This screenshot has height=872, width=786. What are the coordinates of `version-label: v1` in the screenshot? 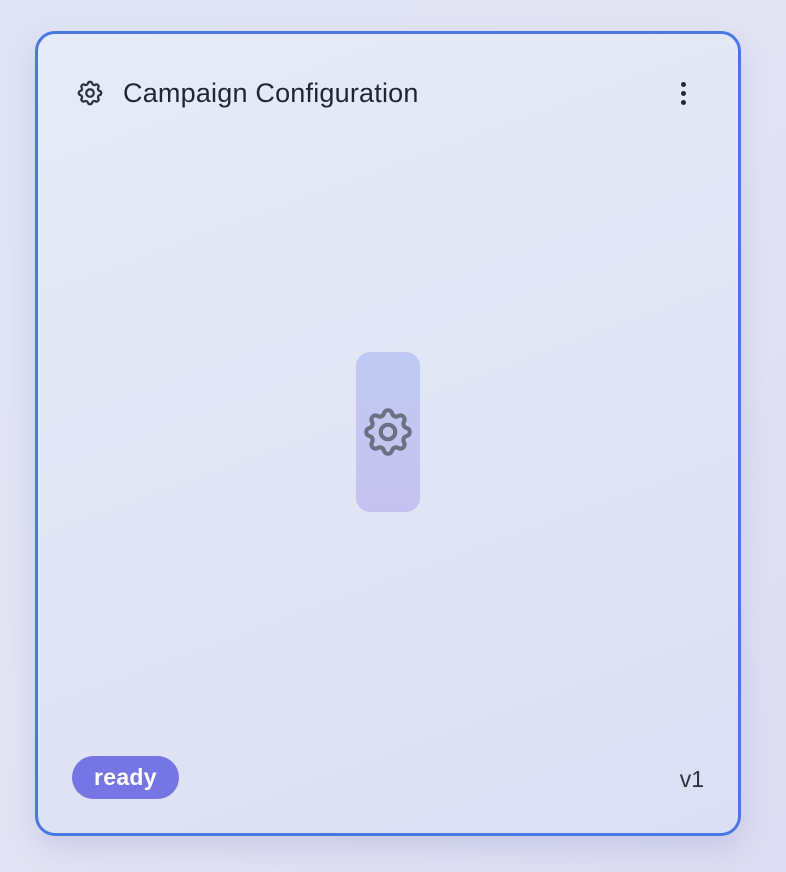 It's located at (691, 779).